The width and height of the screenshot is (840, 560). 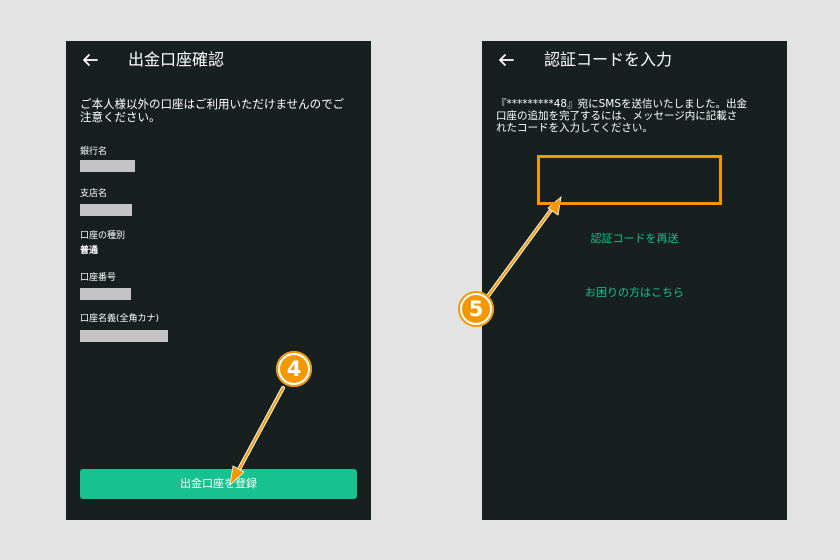 I want to click on notice-text: ご本人様以外の口座はご利用いただけませんのでご 注意ください。, so click(x=212, y=110).